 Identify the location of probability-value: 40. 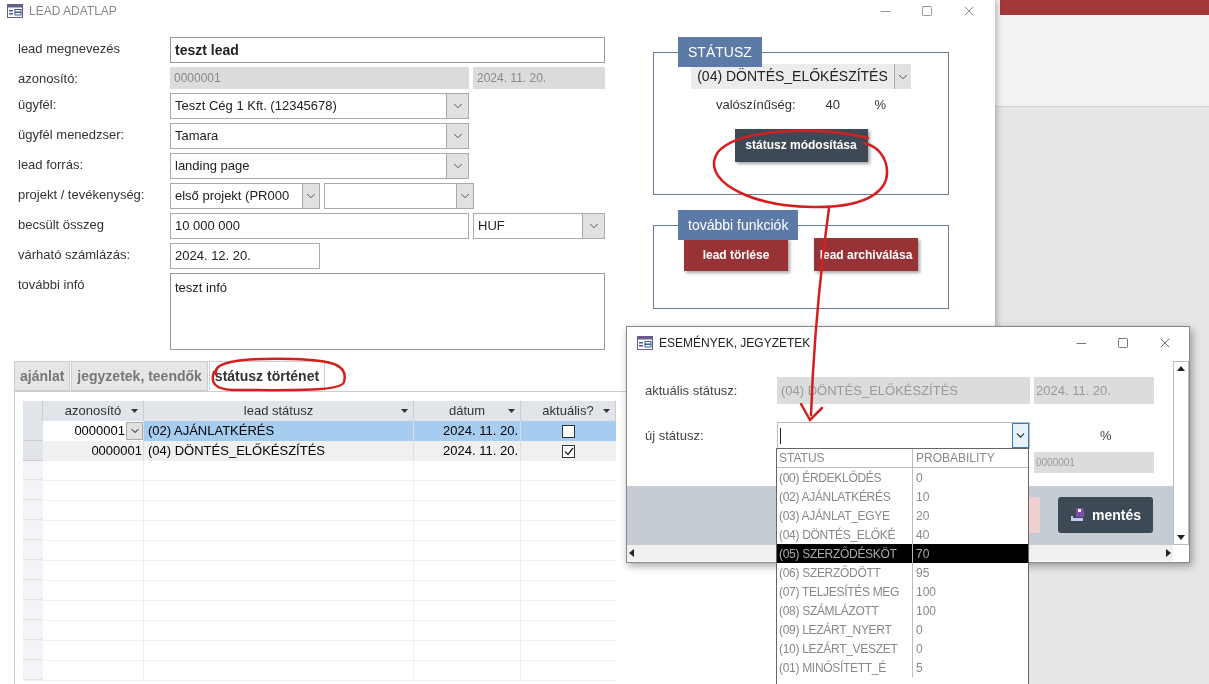
(833, 105).